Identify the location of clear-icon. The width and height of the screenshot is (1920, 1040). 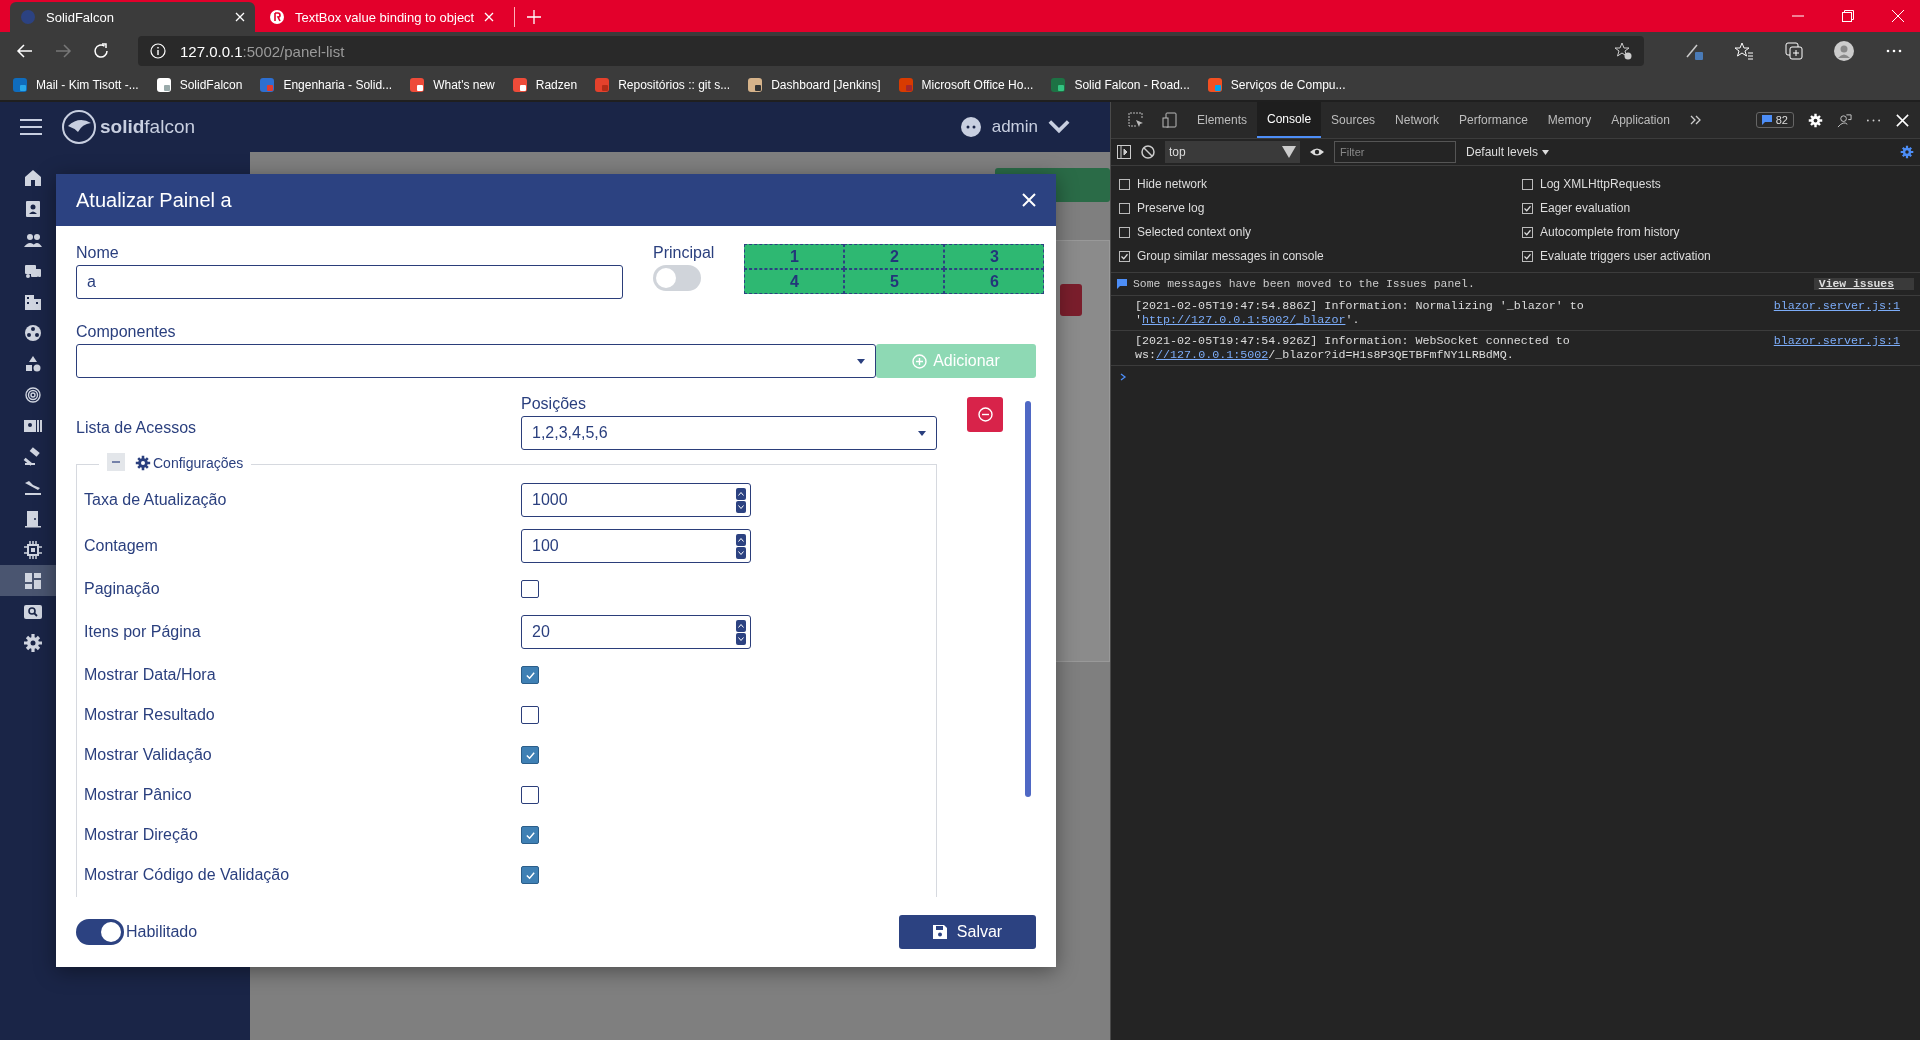
(1148, 152).